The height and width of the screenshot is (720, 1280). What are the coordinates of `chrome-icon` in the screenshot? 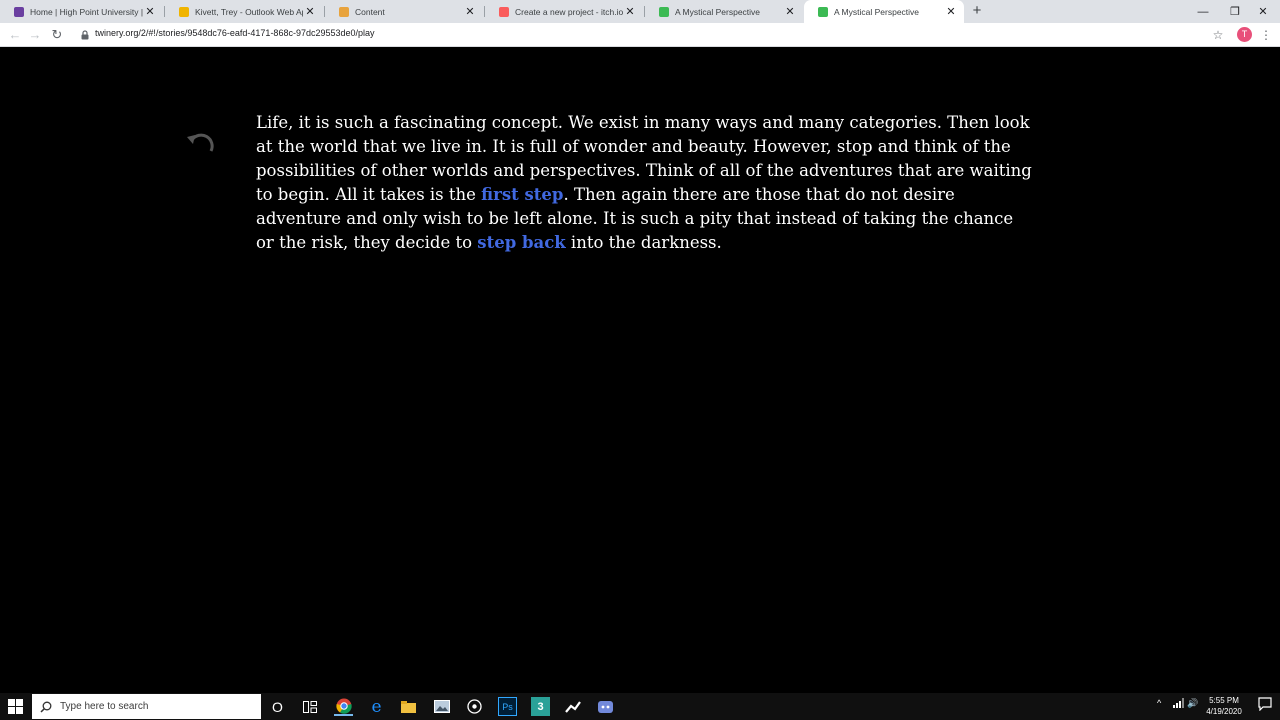 It's located at (343, 706).